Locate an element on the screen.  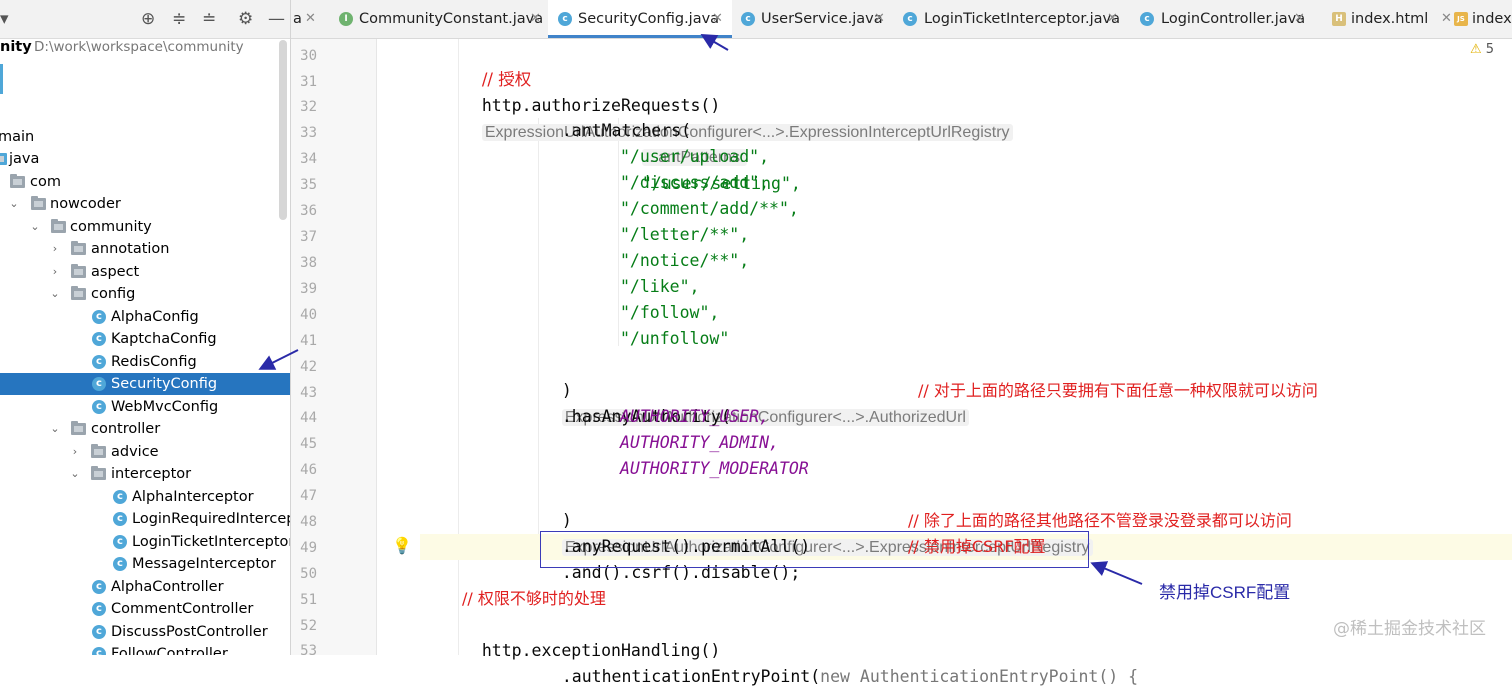
warning-indicator: ⚠ 5 is located at coordinates (1482, 49).